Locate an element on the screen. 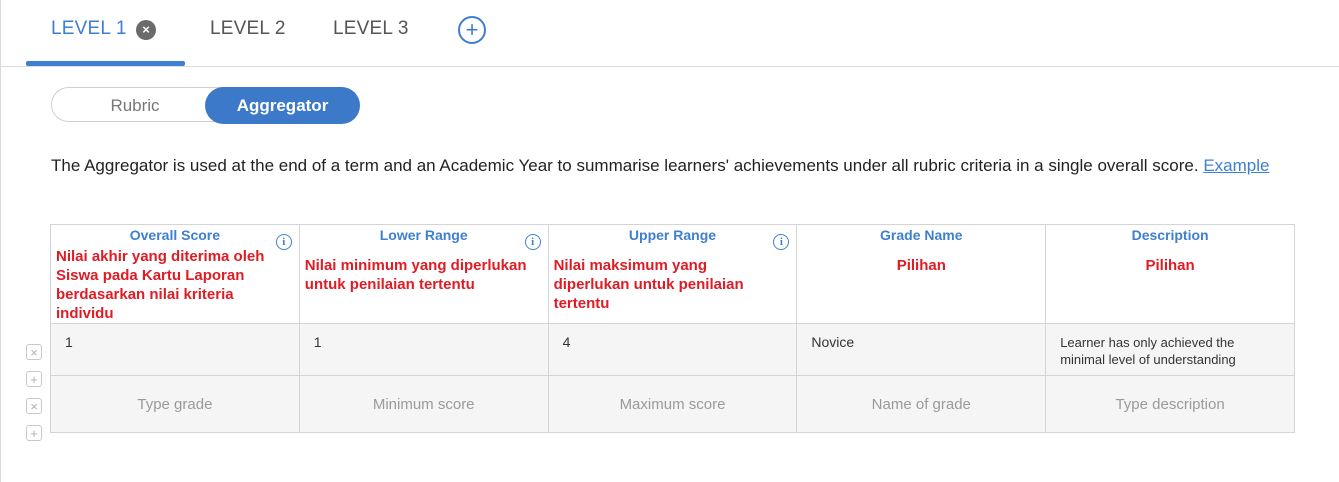 The height and width of the screenshot is (482, 1339). aggregator-toggle-button: Aggregator is located at coordinates (282, 105).